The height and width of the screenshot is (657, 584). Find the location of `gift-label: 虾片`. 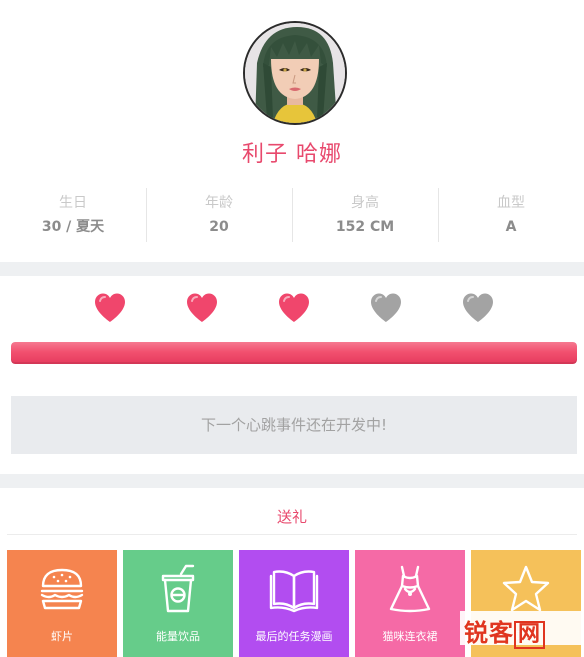

gift-label: 虾片 is located at coordinates (62, 636).